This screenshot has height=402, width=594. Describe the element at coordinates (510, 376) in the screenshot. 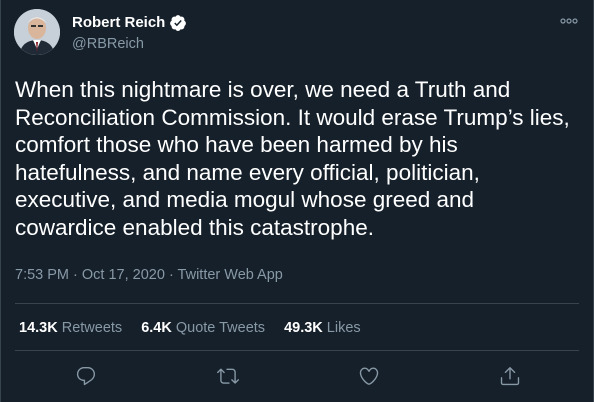

I see `share-icon` at that location.